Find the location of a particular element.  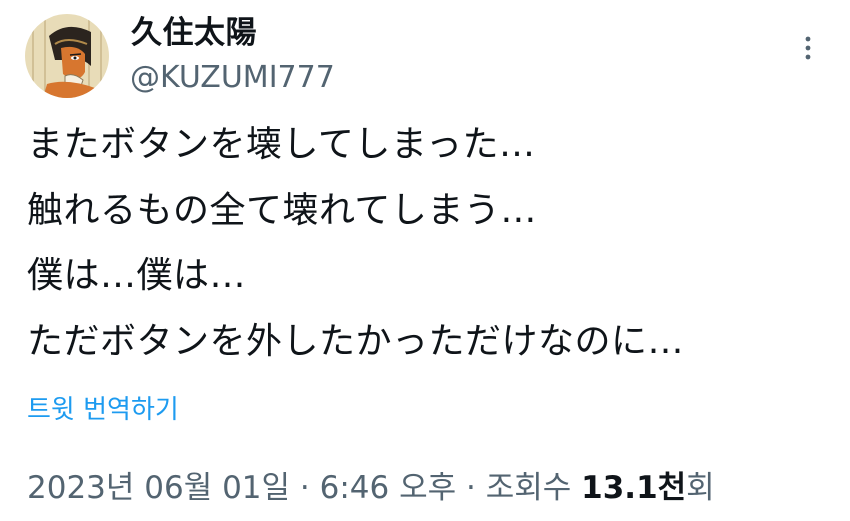

views-suffix: 회 is located at coordinates (700, 488).